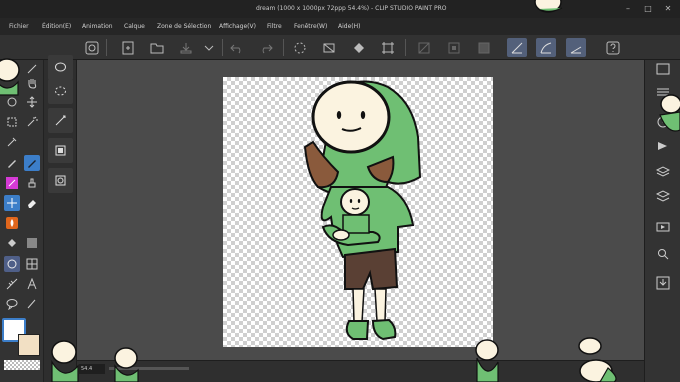 The width and height of the screenshot is (680, 382). What do you see at coordinates (29, 345) in the screenshot?
I see `sub-color-swatch` at bounding box center [29, 345].